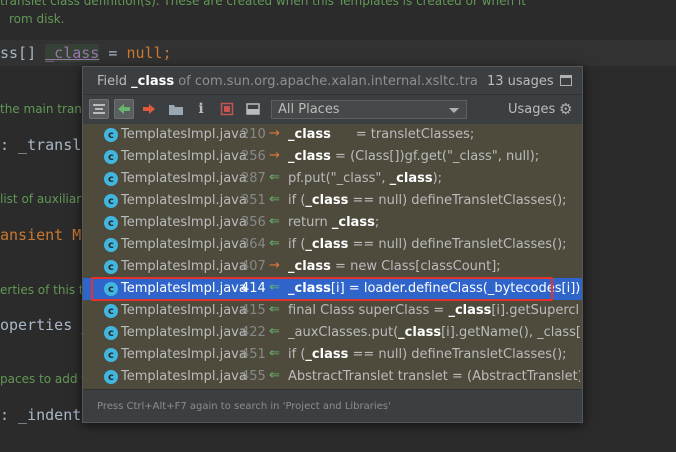 The image size is (676, 452). I want to click on usage-line-number: 287, so click(253, 178).